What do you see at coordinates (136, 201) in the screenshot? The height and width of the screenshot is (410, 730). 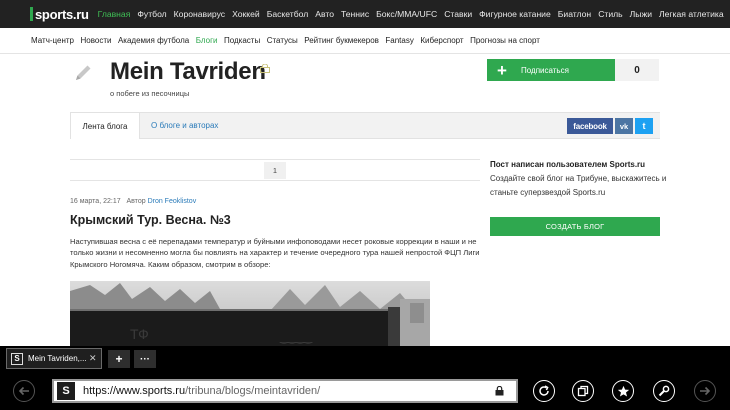 I see `post-author-label: Автор` at bounding box center [136, 201].